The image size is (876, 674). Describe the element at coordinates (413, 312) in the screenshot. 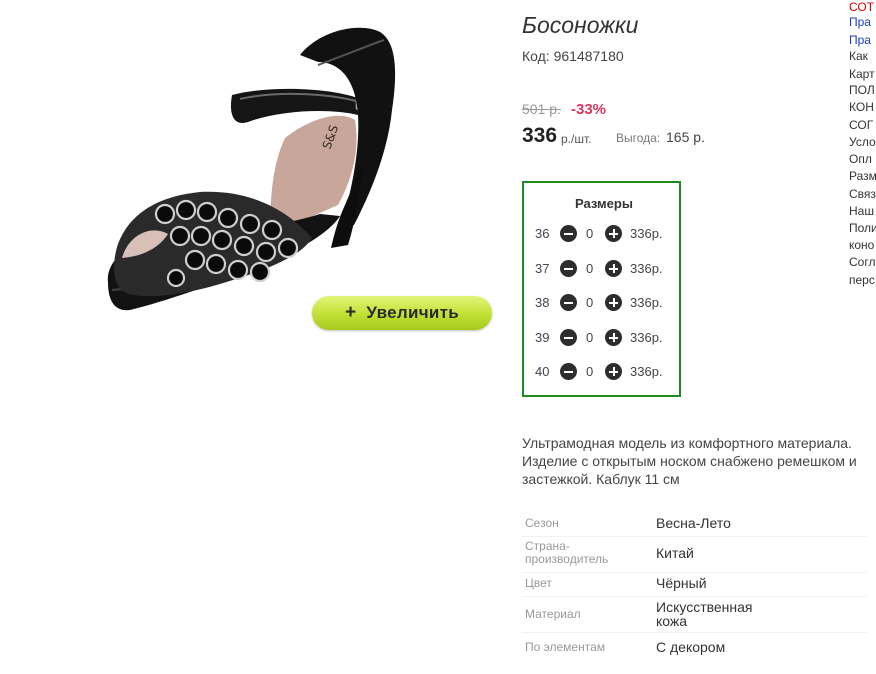

I see `zoom-button-label: Увеличить` at that location.